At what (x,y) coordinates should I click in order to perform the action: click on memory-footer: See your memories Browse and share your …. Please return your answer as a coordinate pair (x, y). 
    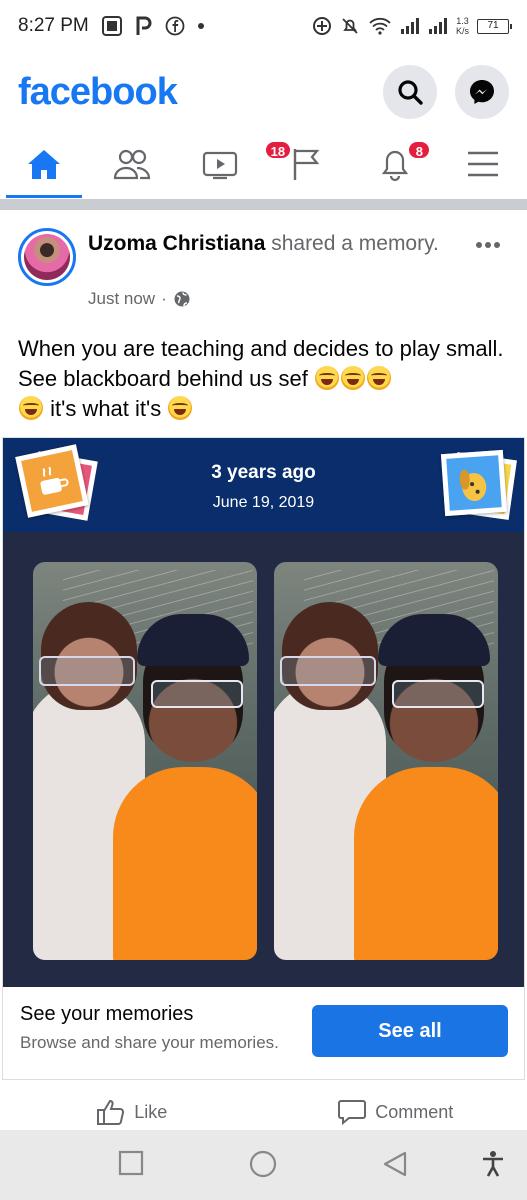
    Looking at the image, I should click on (263, 1033).